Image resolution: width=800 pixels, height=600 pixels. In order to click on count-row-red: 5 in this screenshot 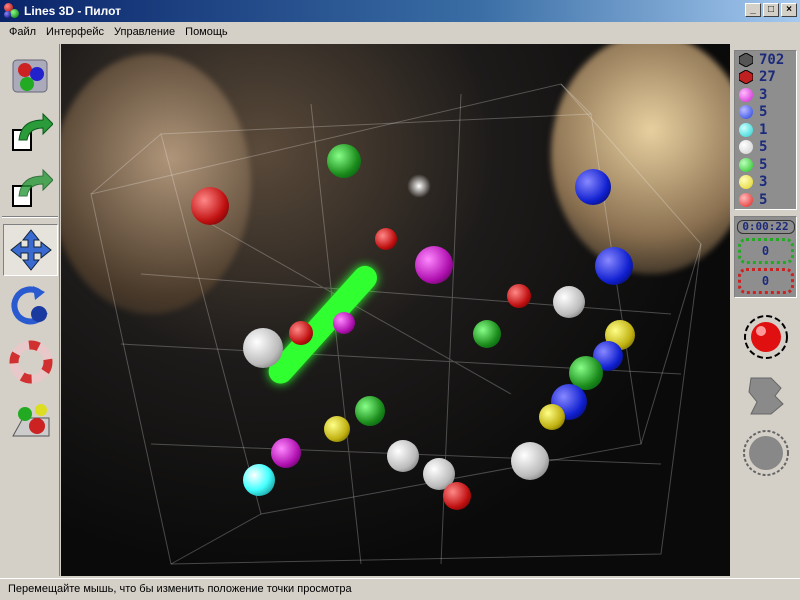, I will do `click(765, 200)`.